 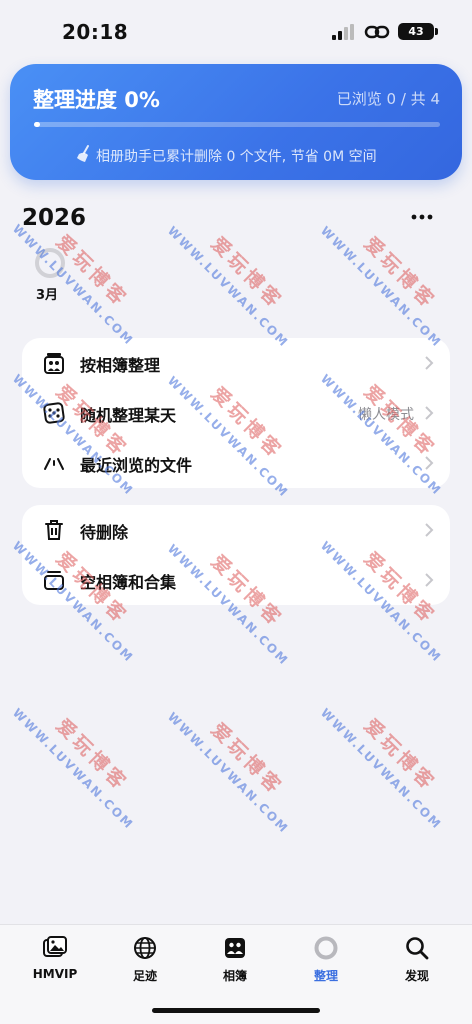 I want to click on tab-label: 整理, so click(x=325, y=976).